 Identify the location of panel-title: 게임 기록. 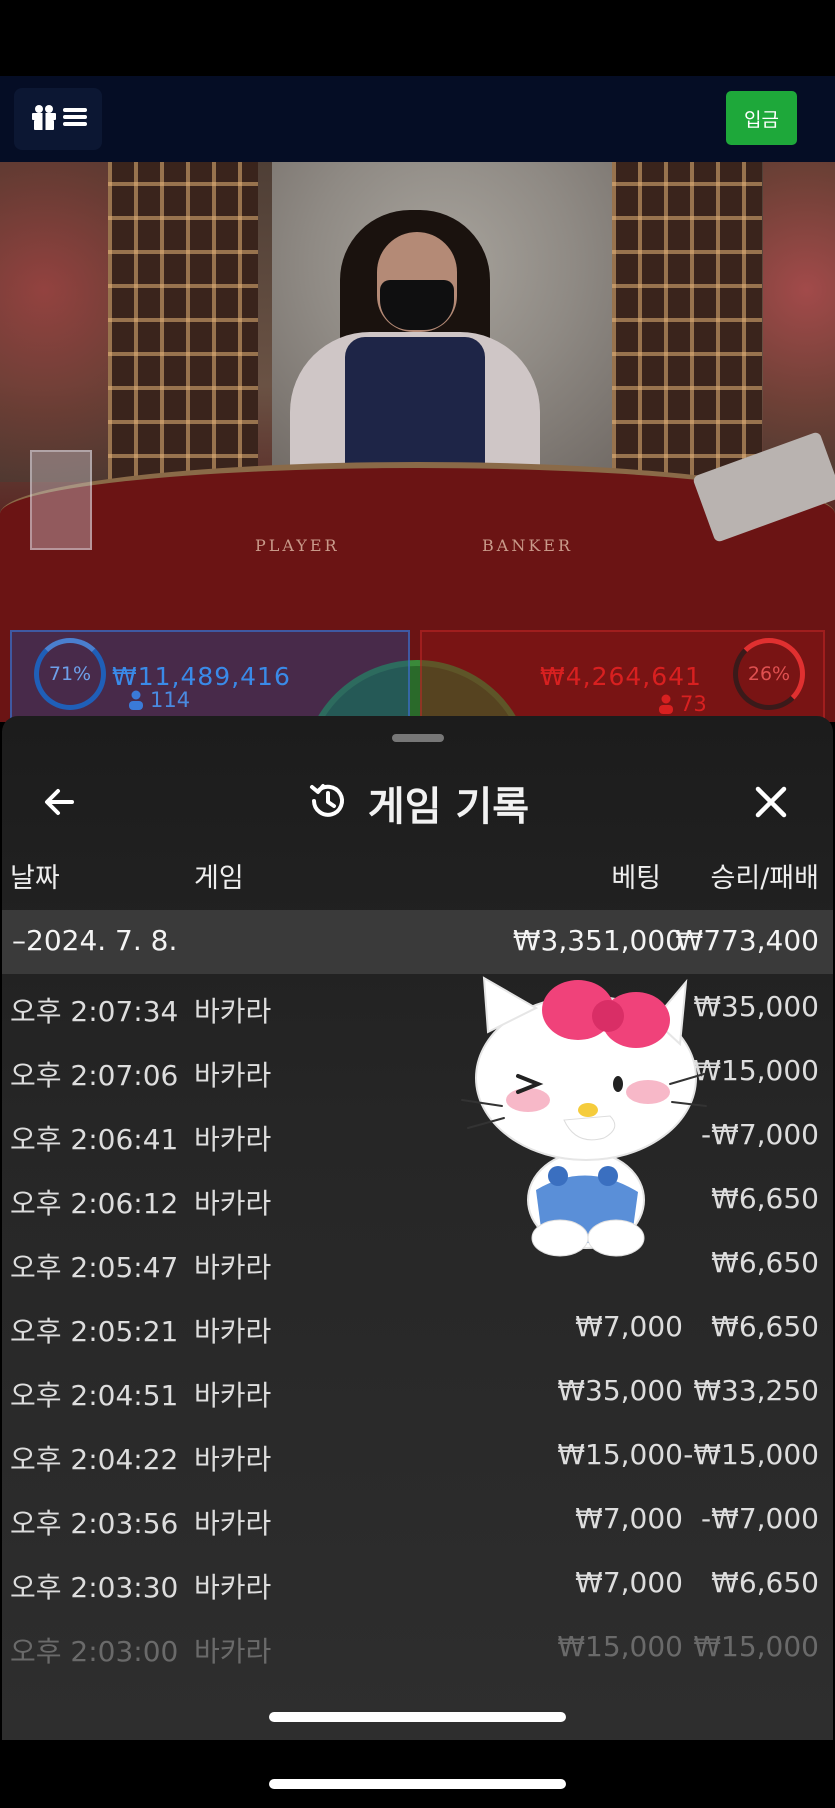
(448, 807).